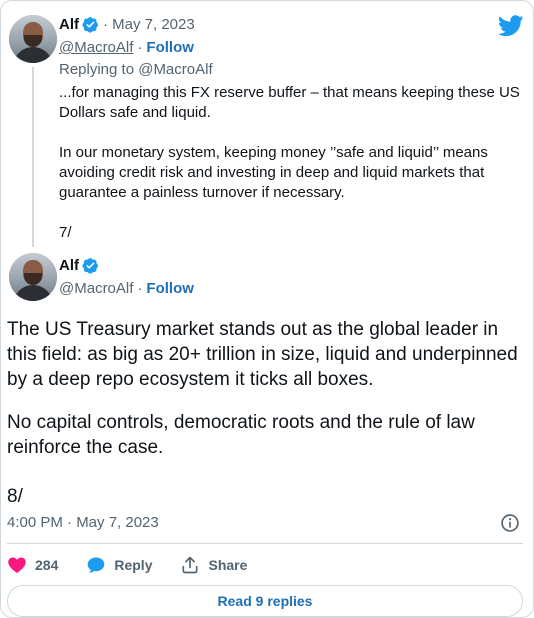  Describe the element at coordinates (83, 522) in the screenshot. I see `tweet-timestamp: 4:00 PM · May 7, 2023` at that location.